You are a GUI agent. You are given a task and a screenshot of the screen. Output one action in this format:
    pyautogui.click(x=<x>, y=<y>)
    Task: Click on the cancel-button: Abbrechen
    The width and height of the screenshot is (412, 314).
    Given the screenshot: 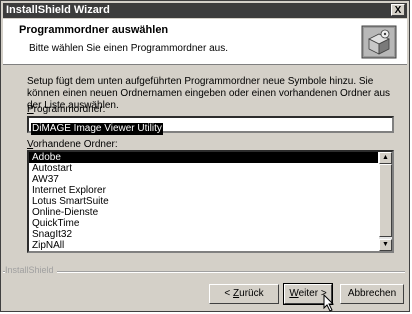 What is the action you would take?
    pyautogui.click(x=372, y=294)
    